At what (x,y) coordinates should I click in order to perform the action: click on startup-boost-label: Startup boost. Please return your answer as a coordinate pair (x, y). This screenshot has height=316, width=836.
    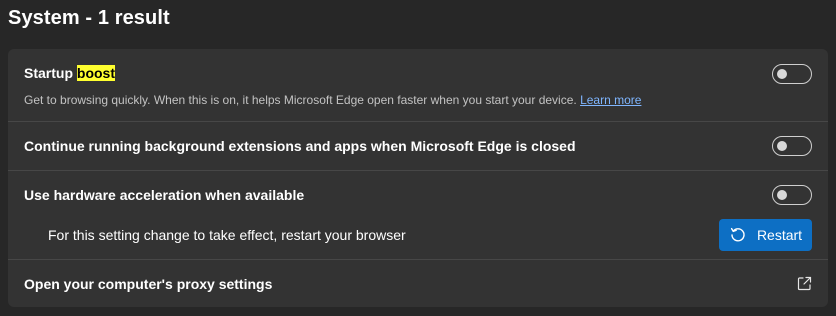
    Looking at the image, I should click on (69, 73).